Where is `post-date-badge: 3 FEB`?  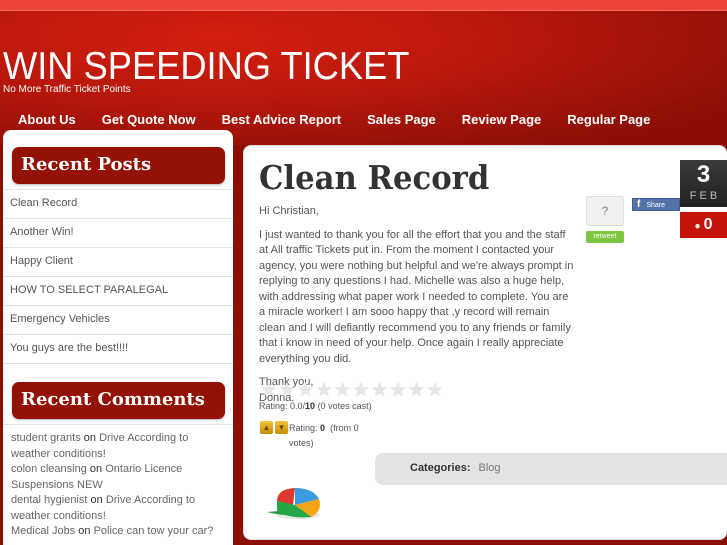 post-date-badge: 3 FEB is located at coordinates (703, 183).